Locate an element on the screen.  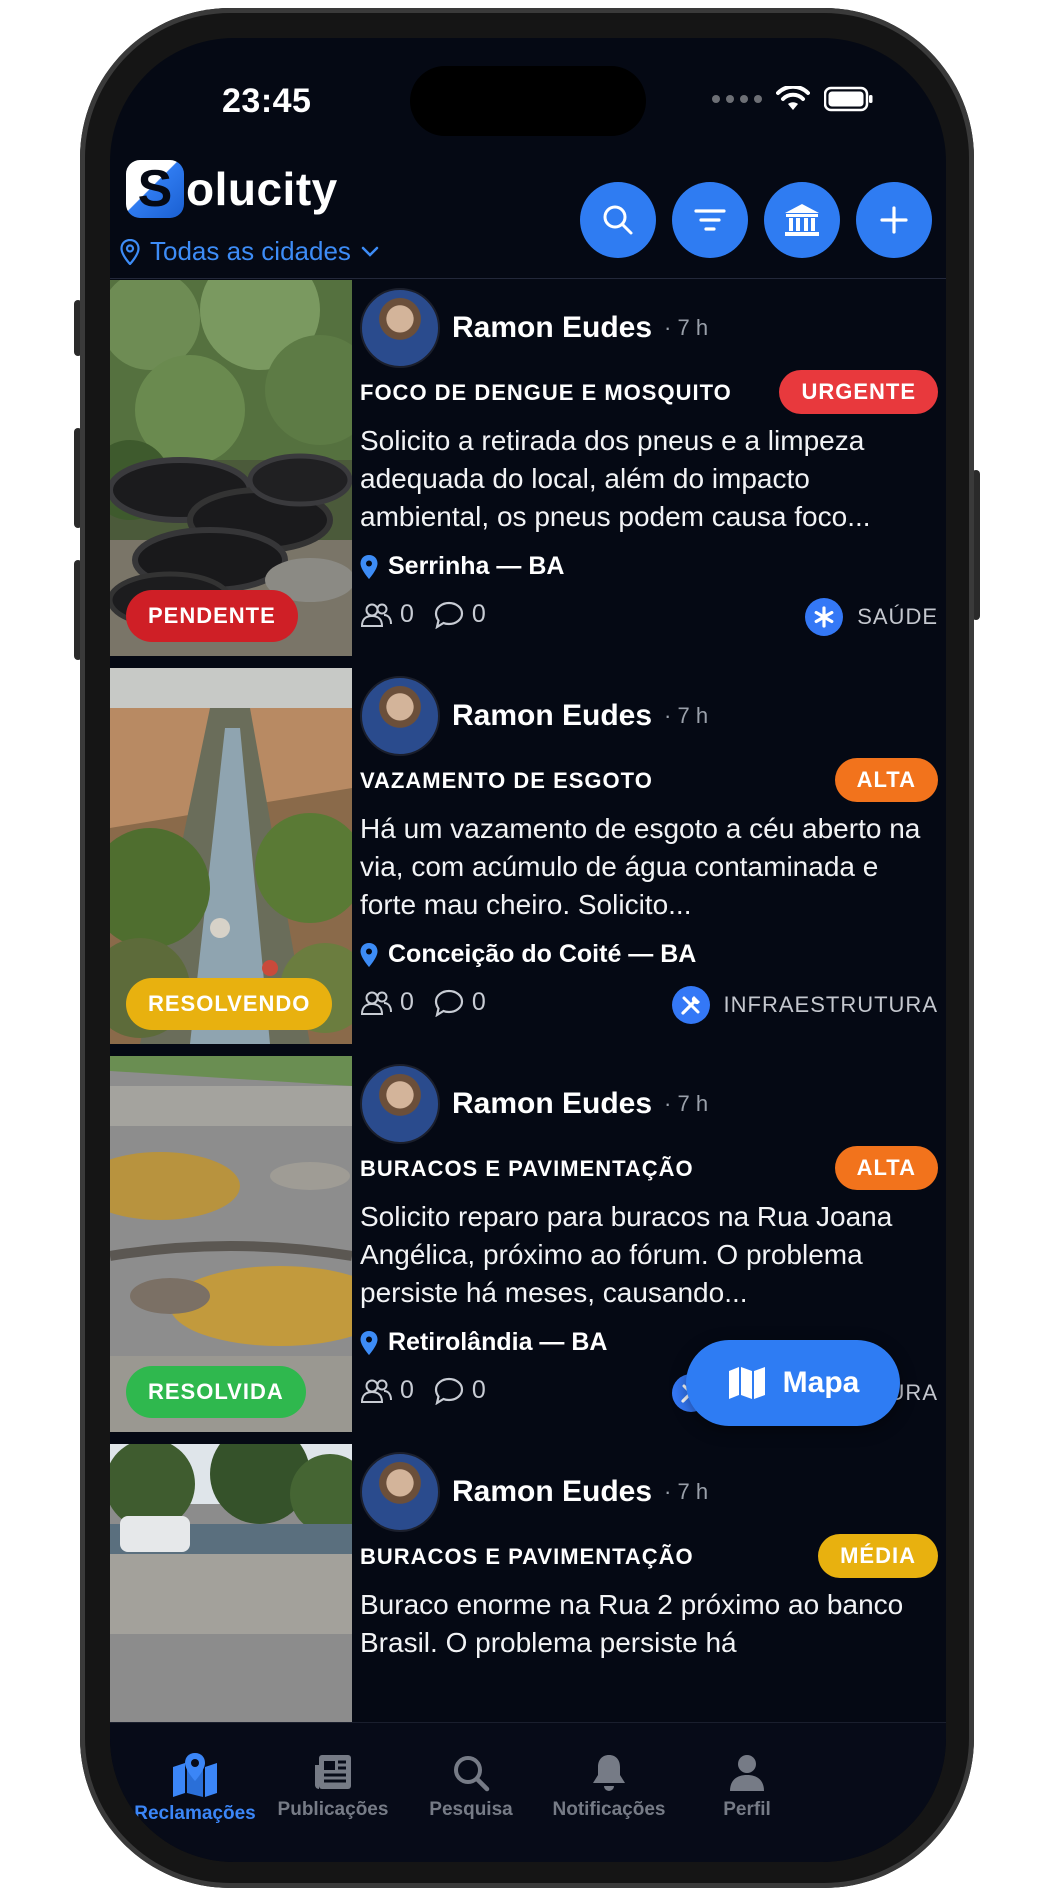
domain-label: SAÚDE is located at coordinates (897, 616).